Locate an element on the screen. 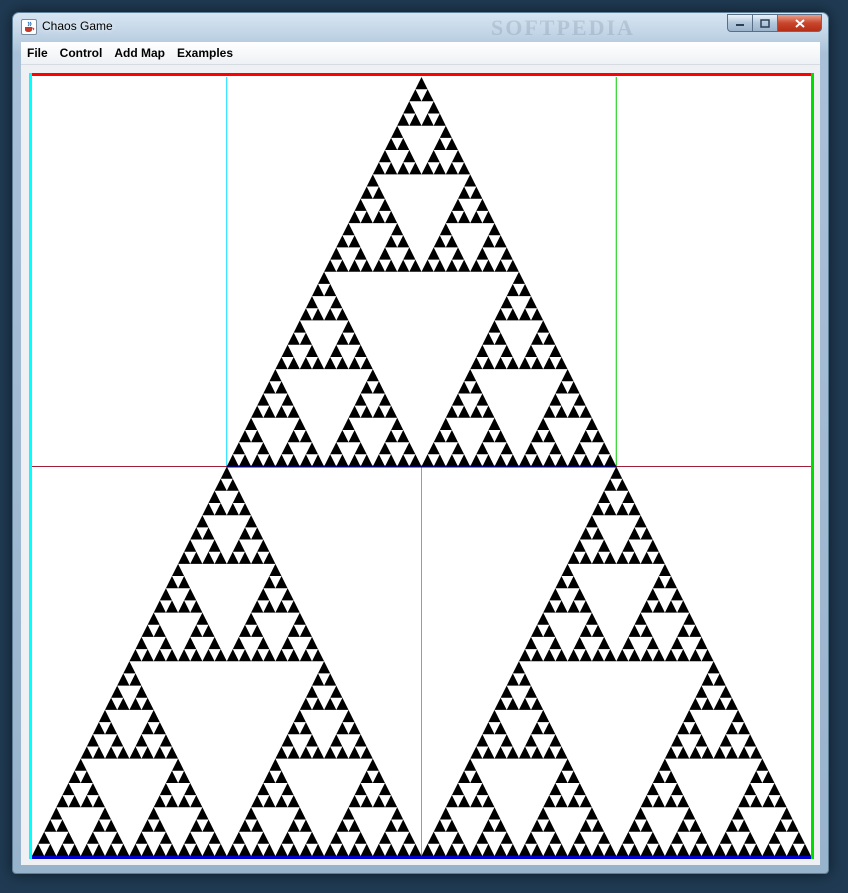  menu-add-map: Add Map is located at coordinates (139, 53).